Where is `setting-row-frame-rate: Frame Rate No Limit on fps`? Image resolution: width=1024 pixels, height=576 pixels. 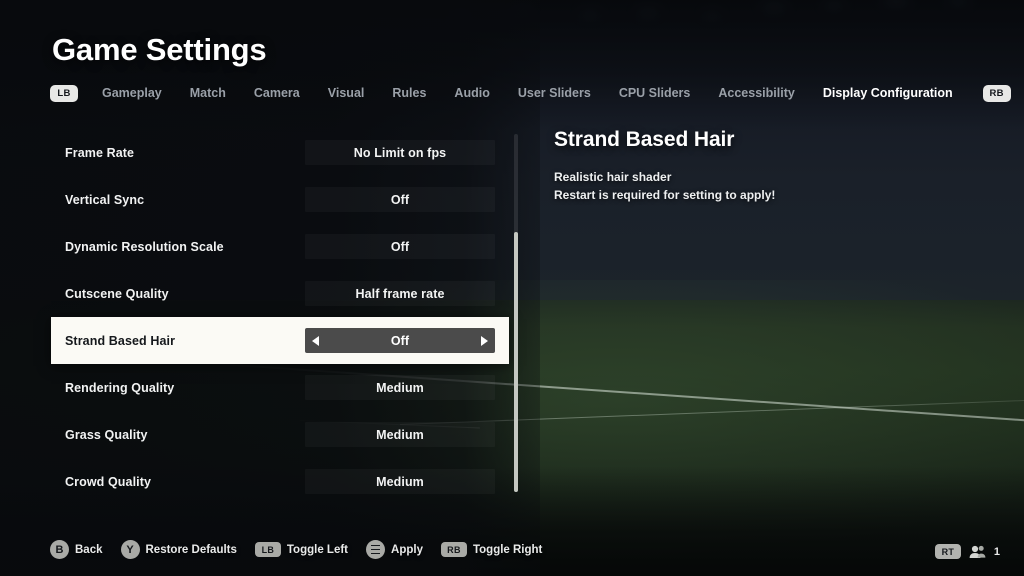 setting-row-frame-rate: Frame Rate No Limit on fps is located at coordinates (280, 152).